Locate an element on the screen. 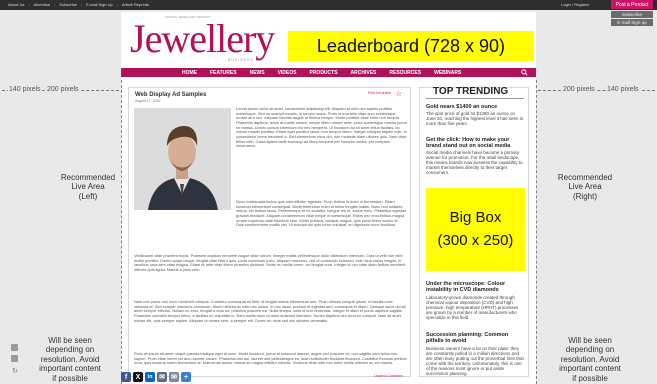 This screenshot has height=384, width=657. zoom-out-icon is located at coordinates (14, 358).